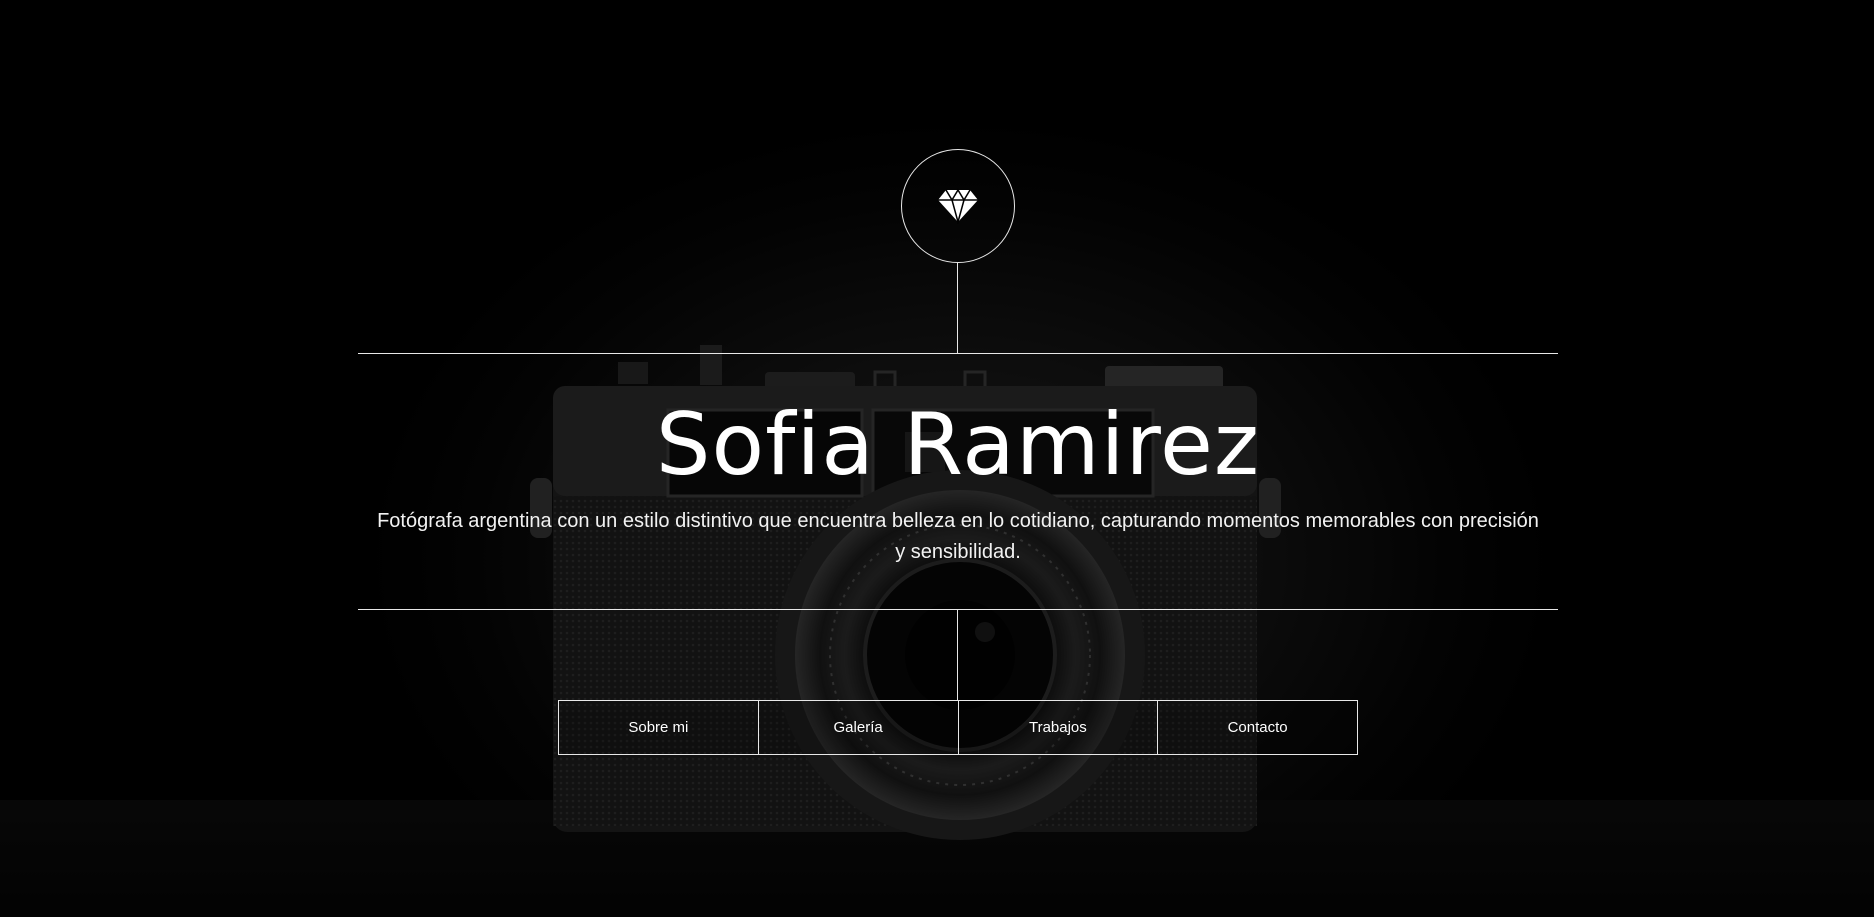  Describe the element at coordinates (1058, 727) in the screenshot. I see `nav-item-trabajos: Trabajos` at that location.